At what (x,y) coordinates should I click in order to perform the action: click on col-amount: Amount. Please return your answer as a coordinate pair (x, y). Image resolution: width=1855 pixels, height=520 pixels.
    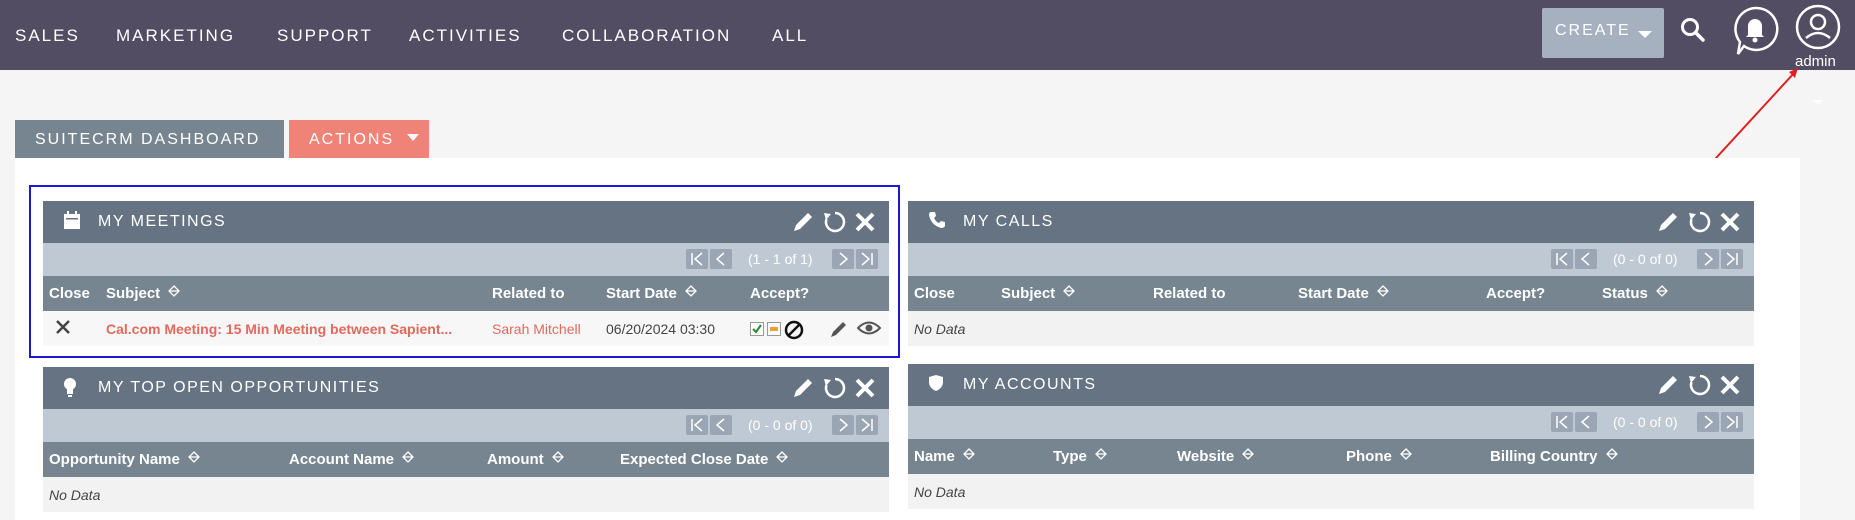
    Looking at the image, I should click on (525, 459).